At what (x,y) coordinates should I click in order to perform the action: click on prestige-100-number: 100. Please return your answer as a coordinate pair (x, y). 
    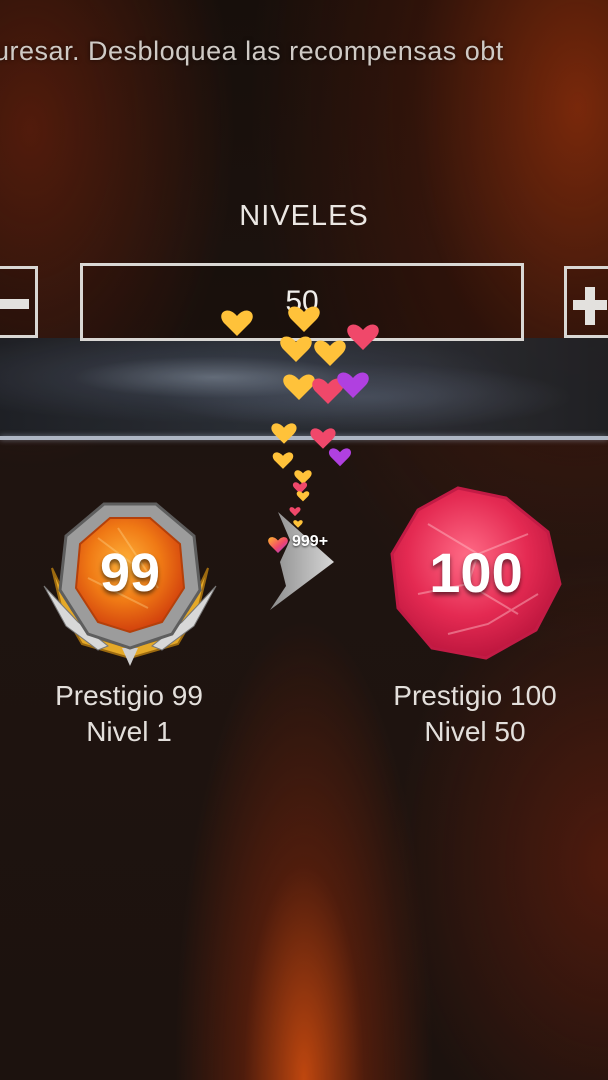
    Looking at the image, I should click on (476, 572).